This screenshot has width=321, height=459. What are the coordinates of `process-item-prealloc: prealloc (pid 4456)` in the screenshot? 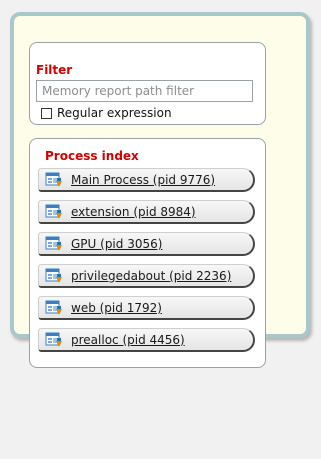 It's located at (146, 340).